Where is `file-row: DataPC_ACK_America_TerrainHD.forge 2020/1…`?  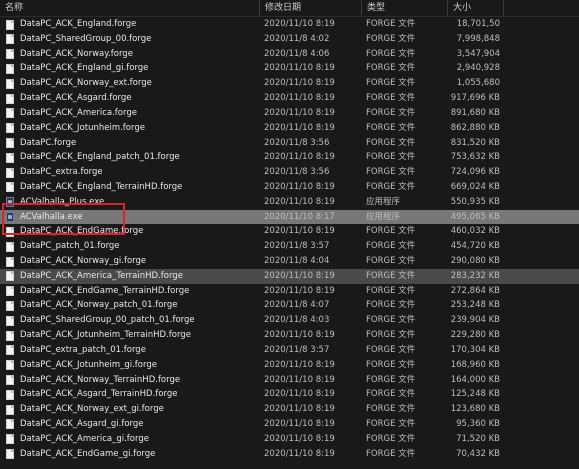
file-row: DataPC_ACK_America_TerrainHD.forge 2020/1… is located at coordinates (289, 276).